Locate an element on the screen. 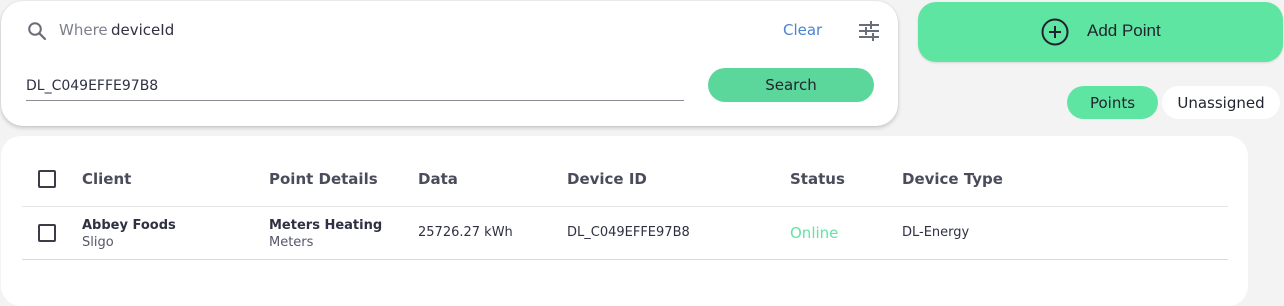  tab-unassigned: Unassigned is located at coordinates (1221, 102).